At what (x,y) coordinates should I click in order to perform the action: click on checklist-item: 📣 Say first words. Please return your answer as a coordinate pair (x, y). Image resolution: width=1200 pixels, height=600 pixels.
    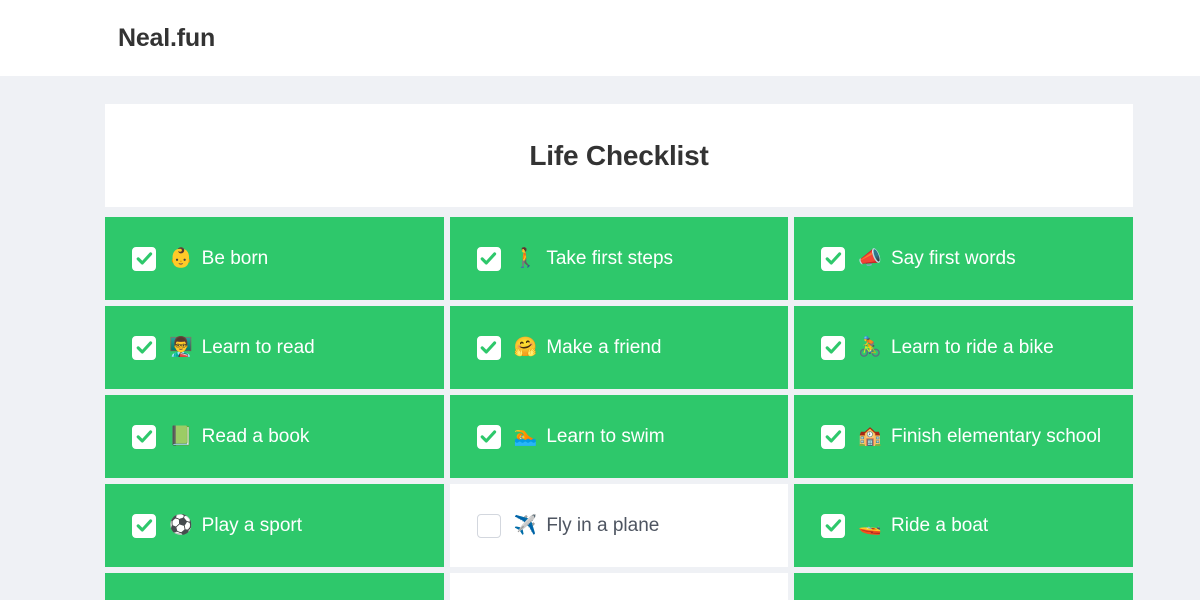
    Looking at the image, I should click on (963, 258).